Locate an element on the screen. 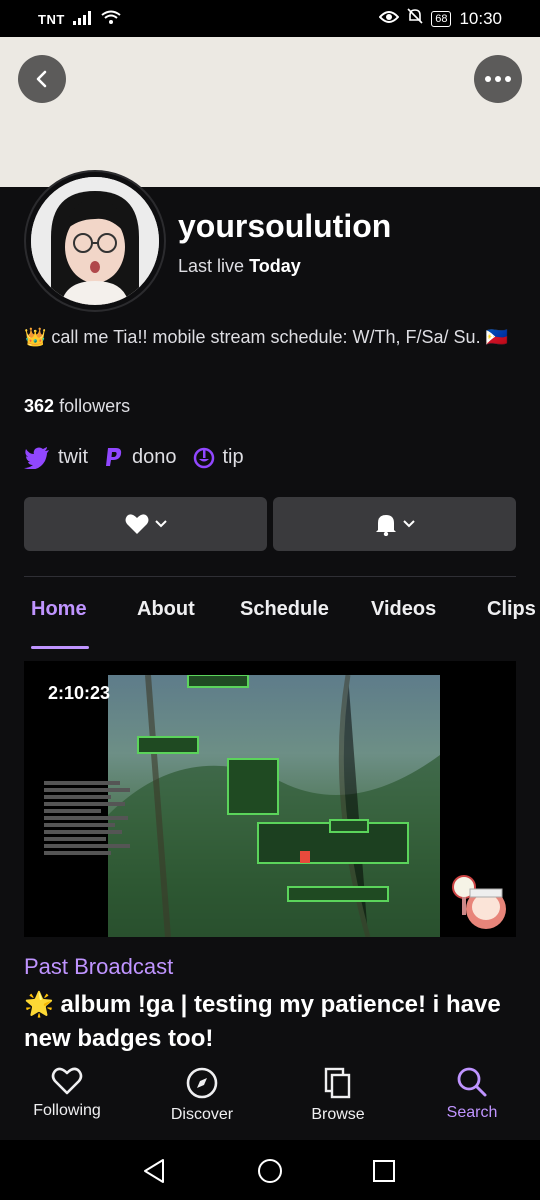 The width and height of the screenshot is (540, 1200). chevron-left-icon is located at coordinates (41, 79).